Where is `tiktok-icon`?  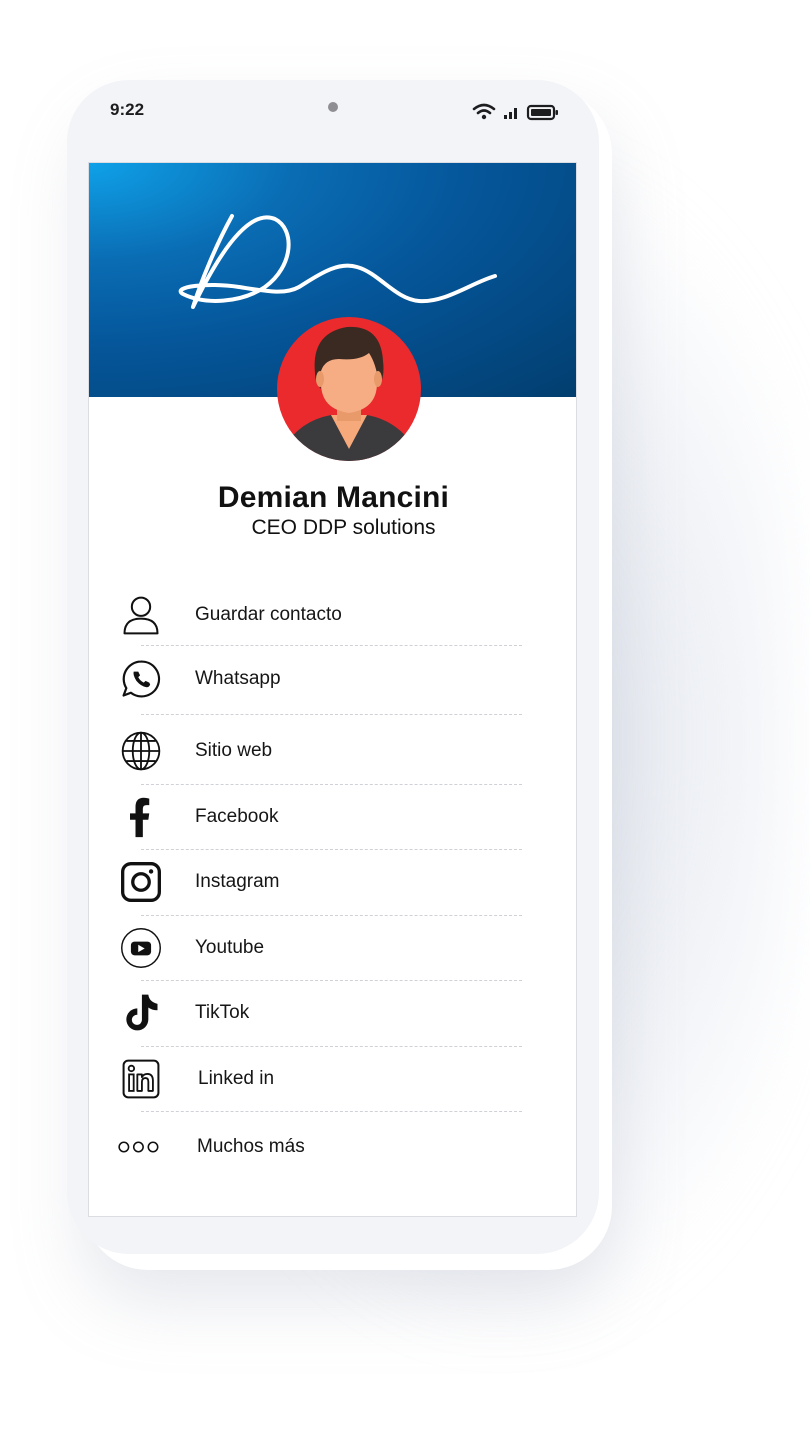 tiktok-icon is located at coordinates (141, 1013).